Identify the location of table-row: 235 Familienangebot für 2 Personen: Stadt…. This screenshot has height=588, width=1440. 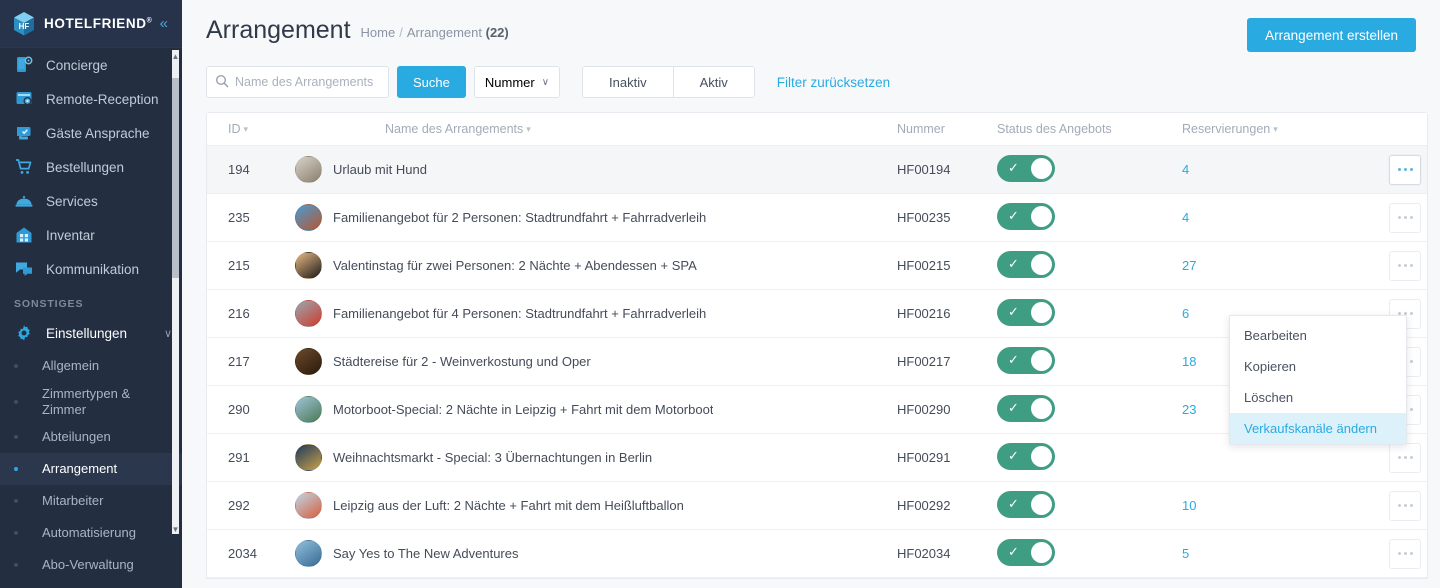
(817, 217).